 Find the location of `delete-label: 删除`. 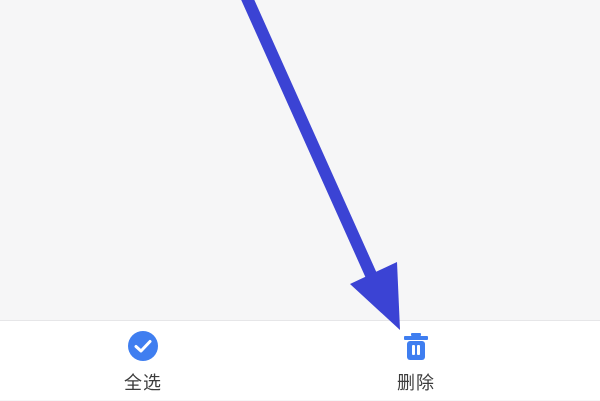

delete-label: 删除 is located at coordinates (416, 383).